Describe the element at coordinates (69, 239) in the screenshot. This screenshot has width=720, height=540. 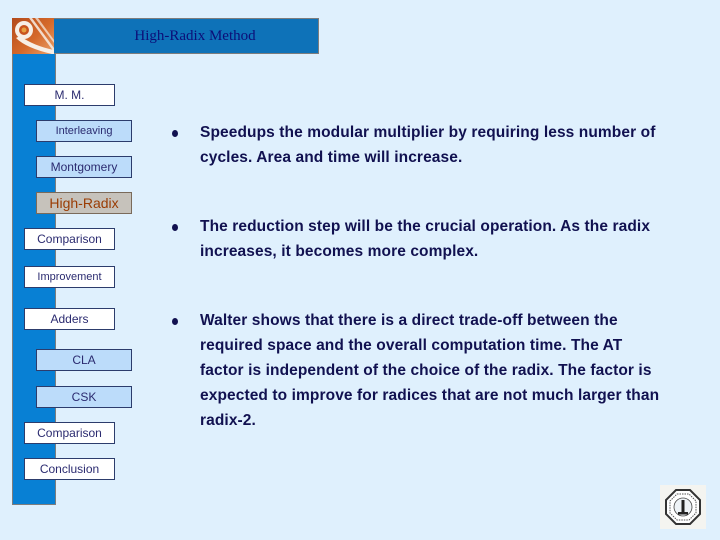
I see `nav-item-comparison: Comparison` at that location.